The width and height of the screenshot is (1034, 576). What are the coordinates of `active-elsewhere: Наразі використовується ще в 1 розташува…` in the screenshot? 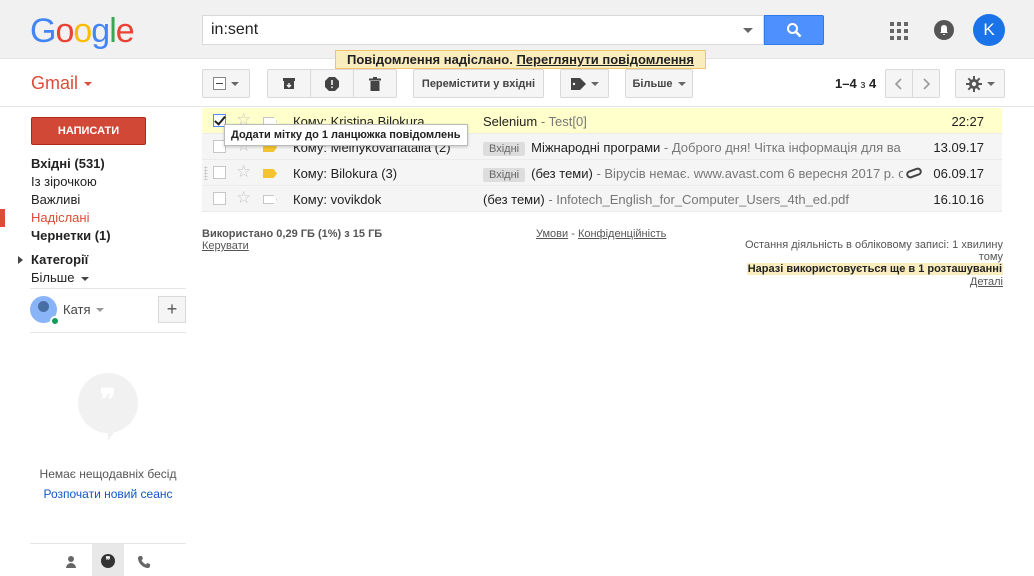 It's located at (874, 269).